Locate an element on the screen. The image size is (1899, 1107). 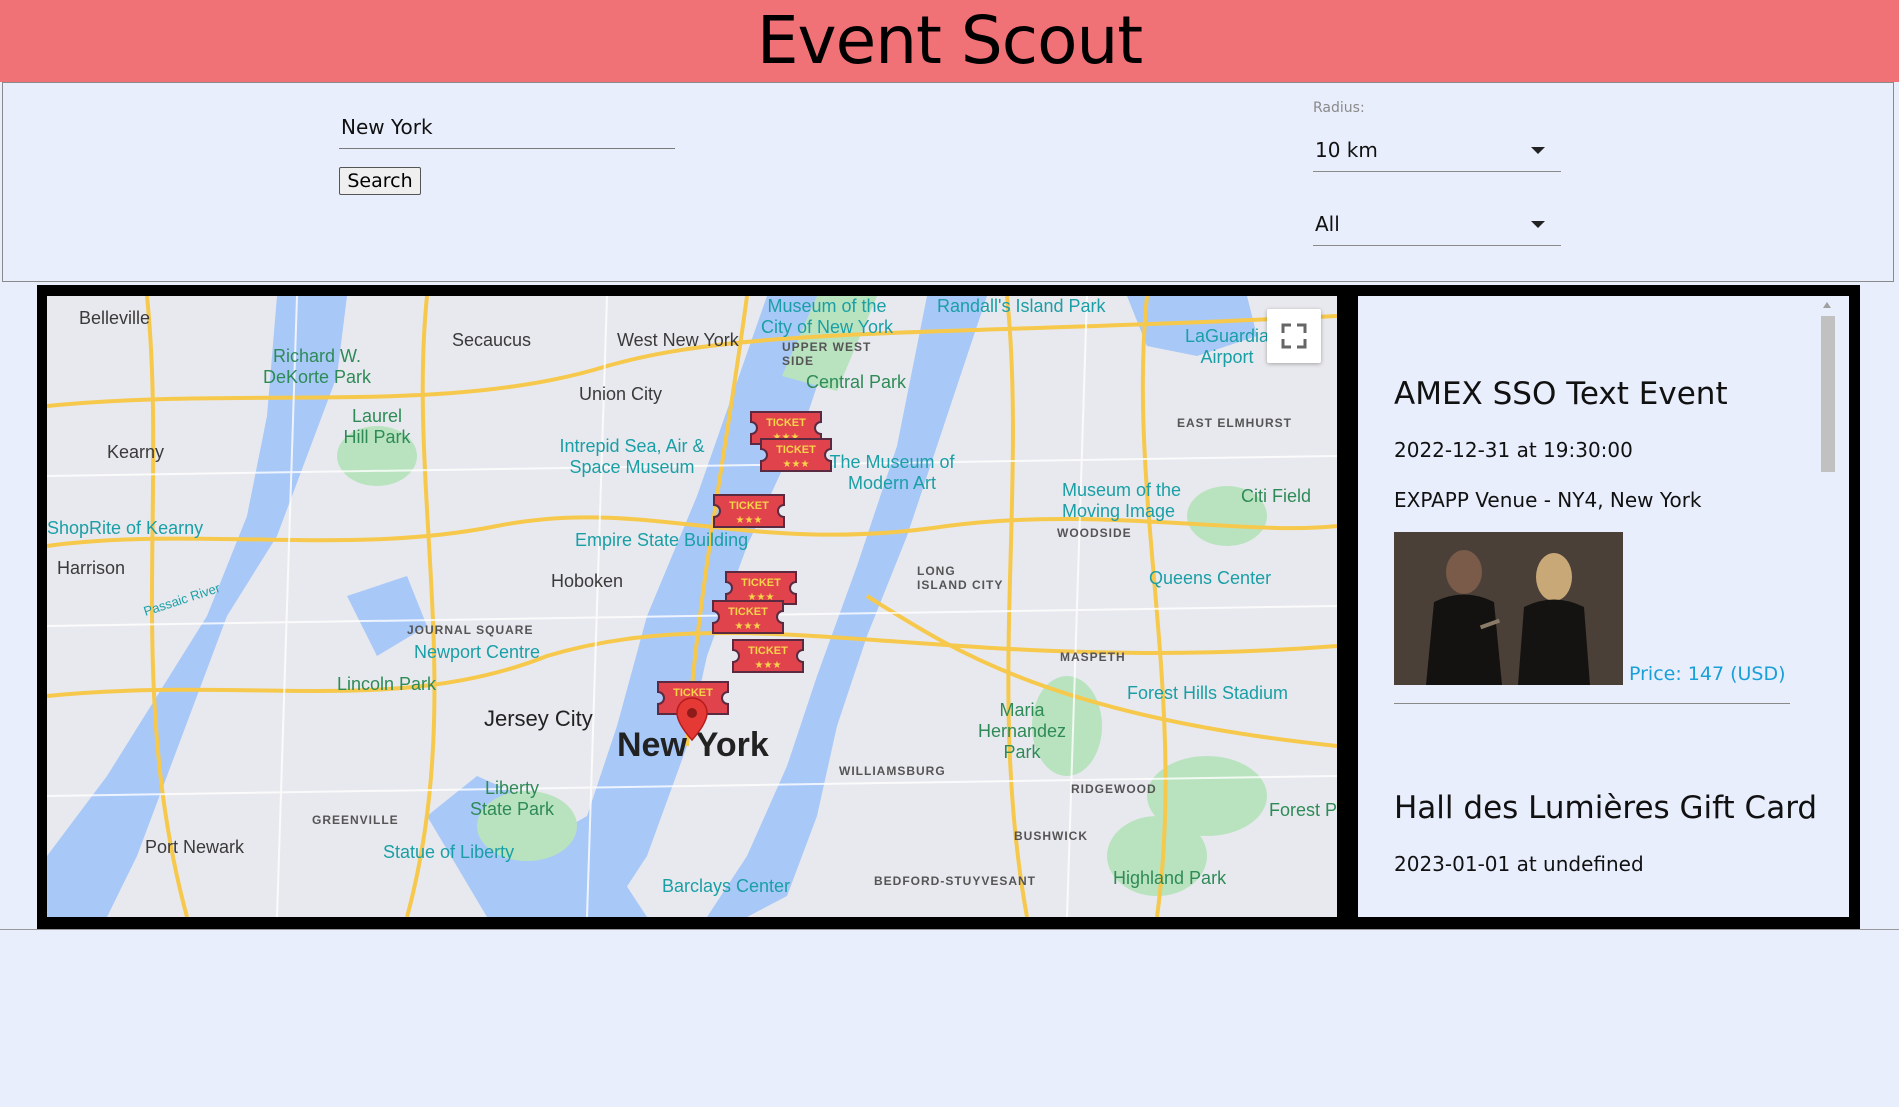
app-title: Event Scout is located at coordinates (949, 40).